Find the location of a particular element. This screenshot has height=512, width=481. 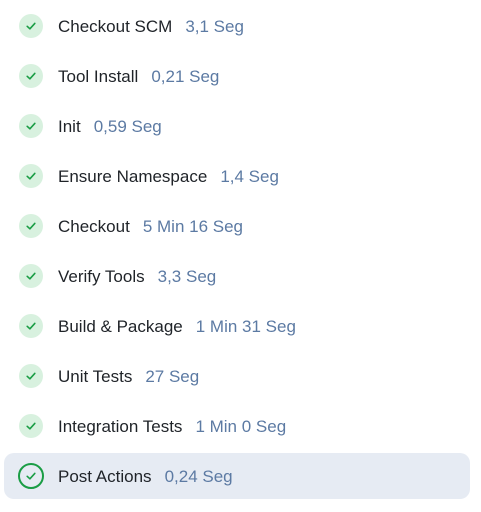

step-label: Ensure Namespace 1,4 Seg is located at coordinates (168, 177).